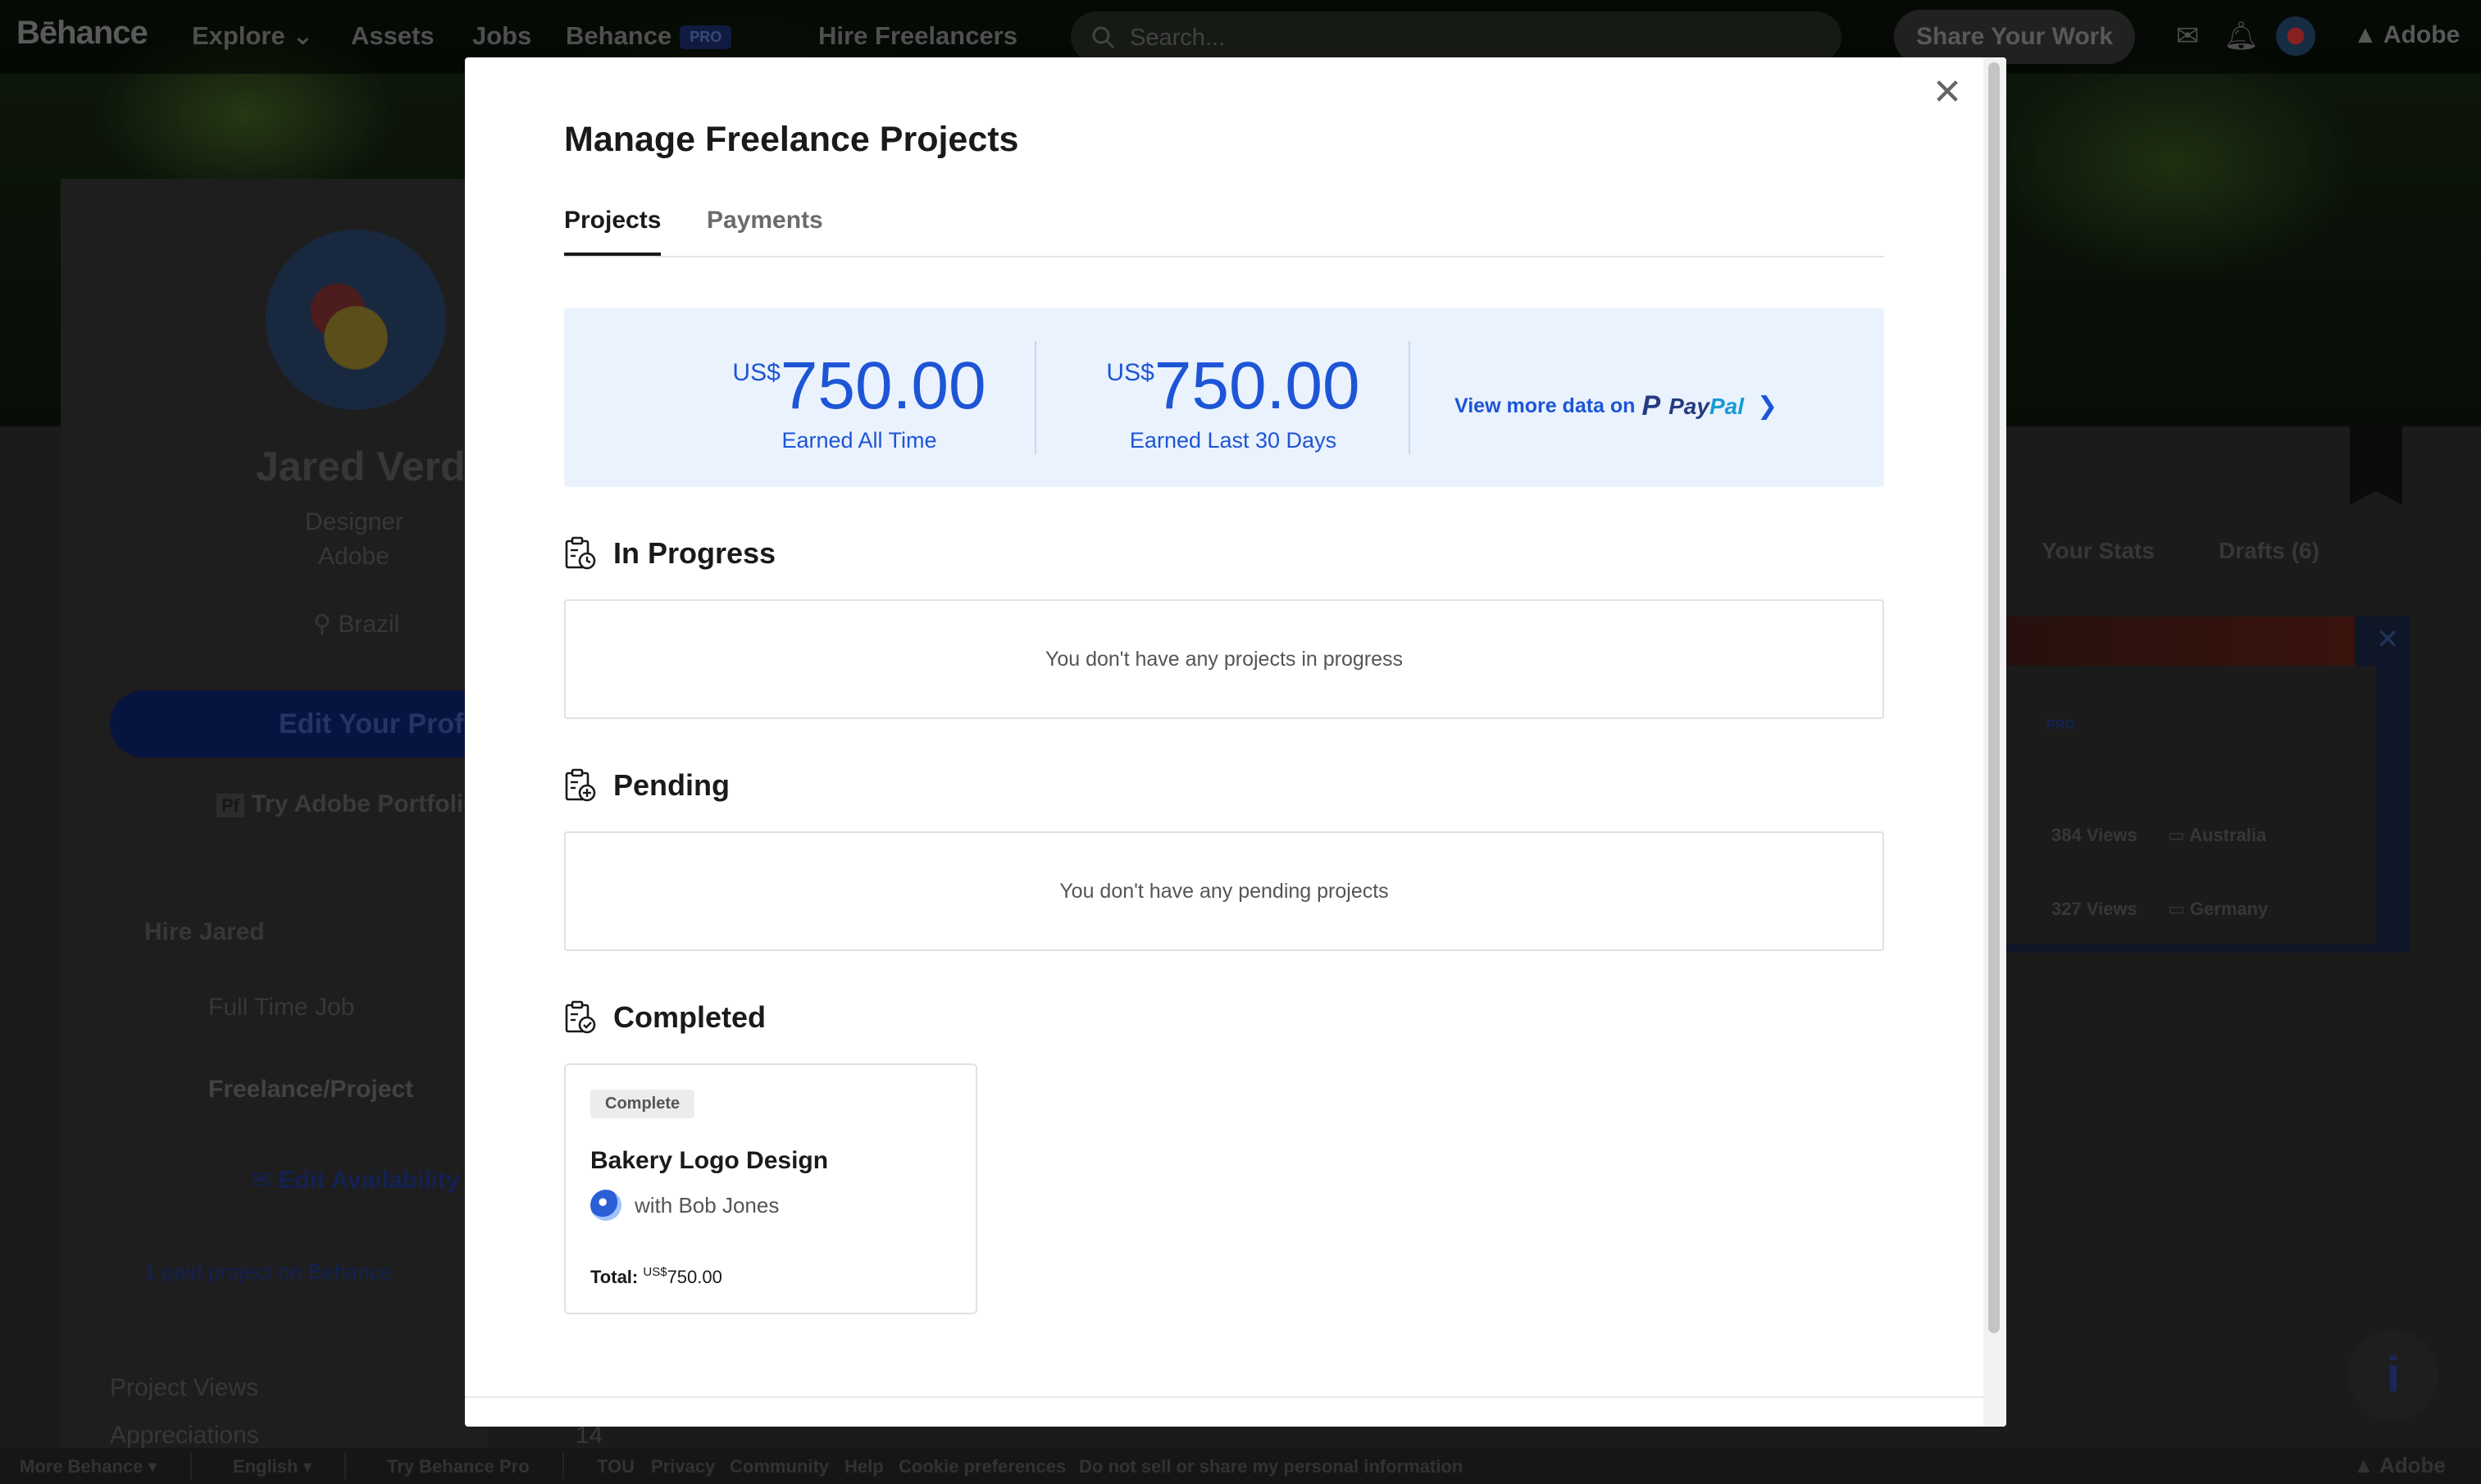 The height and width of the screenshot is (1484, 2481). Describe the element at coordinates (1651, 405) in the screenshot. I see `paypal-p-icon: P` at that location.